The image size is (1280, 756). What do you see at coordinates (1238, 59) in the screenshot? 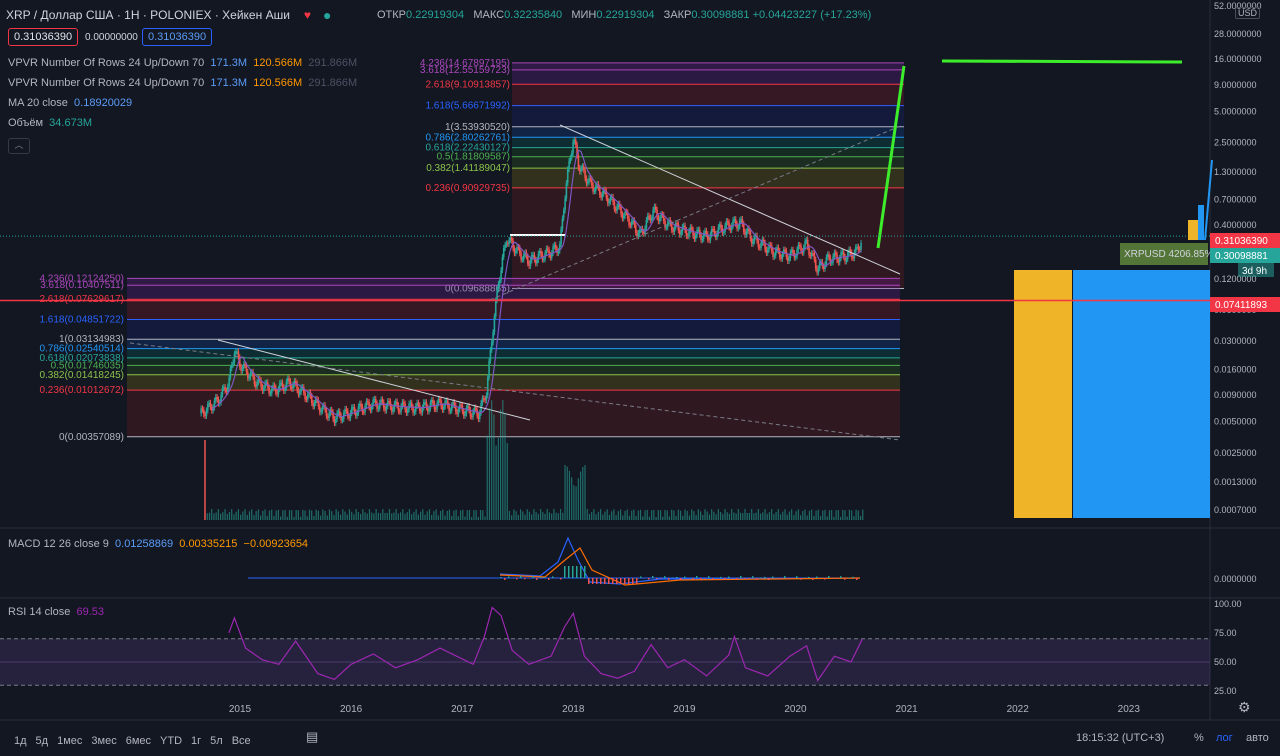
I see `y-tick-label: 16.0000000` at bounding box center [1238, 59].